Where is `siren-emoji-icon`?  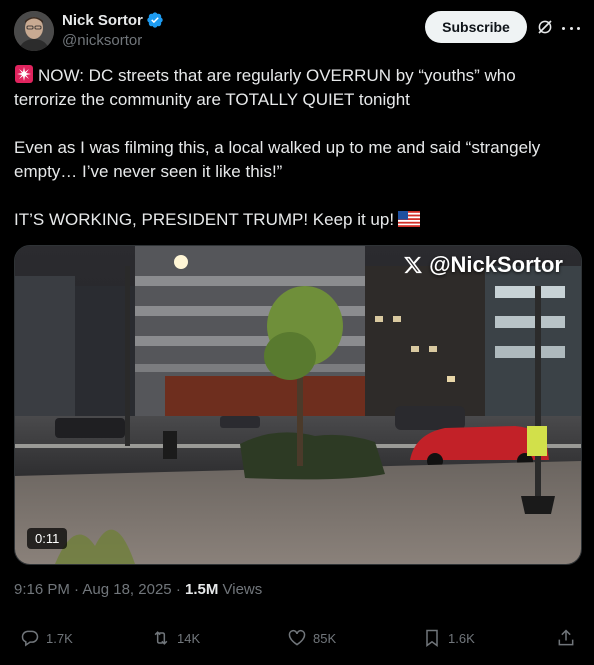
siren-emoji-icon is located at coordinates (24, 74).